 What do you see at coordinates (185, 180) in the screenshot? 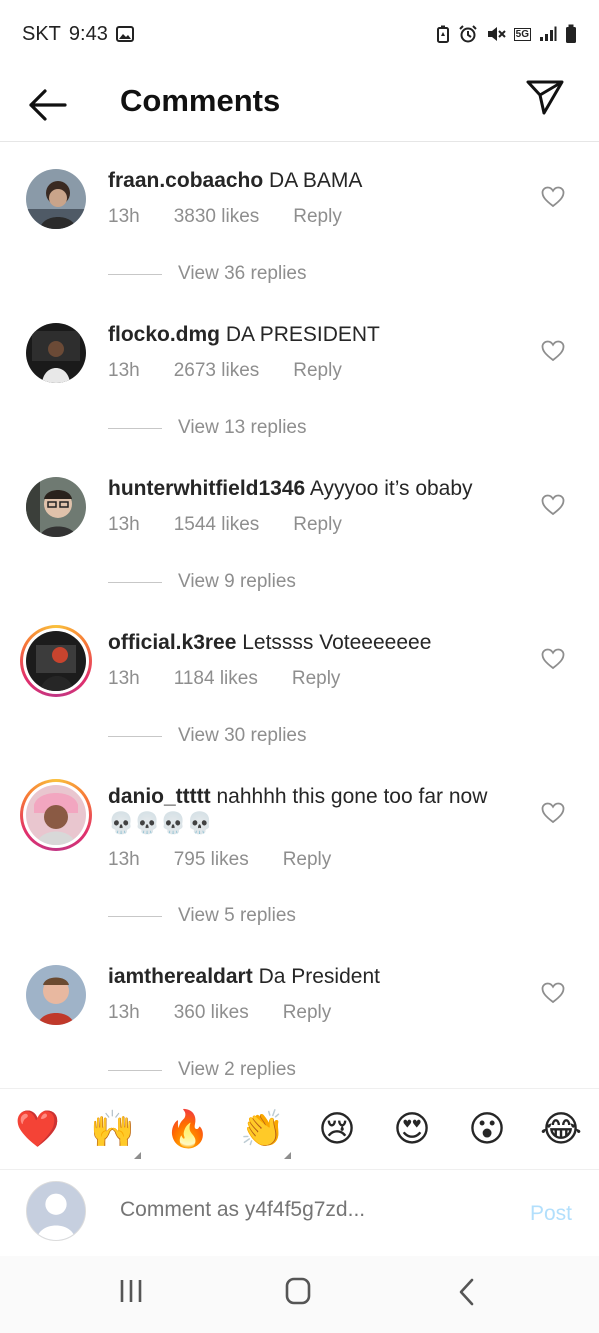
I see `comment-username: fraan.cobaacho` at bounding box center [185, 180].